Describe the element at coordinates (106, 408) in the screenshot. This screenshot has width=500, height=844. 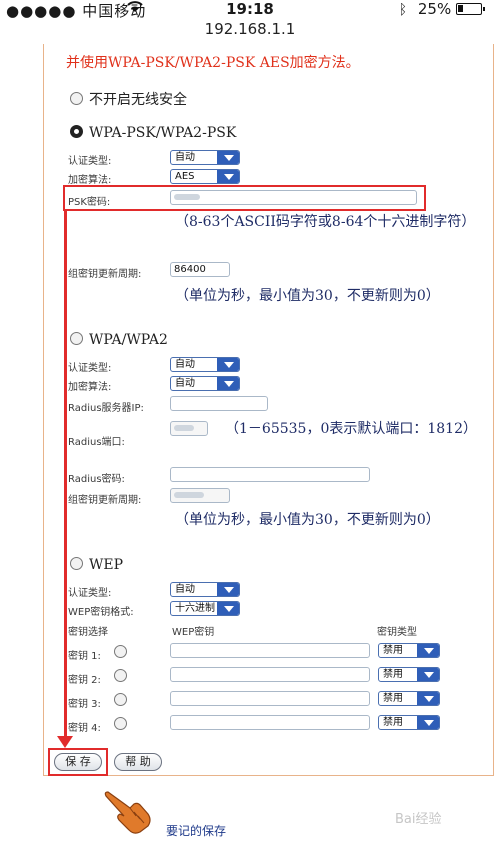
I see `radius-ip-label: Radius服务器IP:` at that location.